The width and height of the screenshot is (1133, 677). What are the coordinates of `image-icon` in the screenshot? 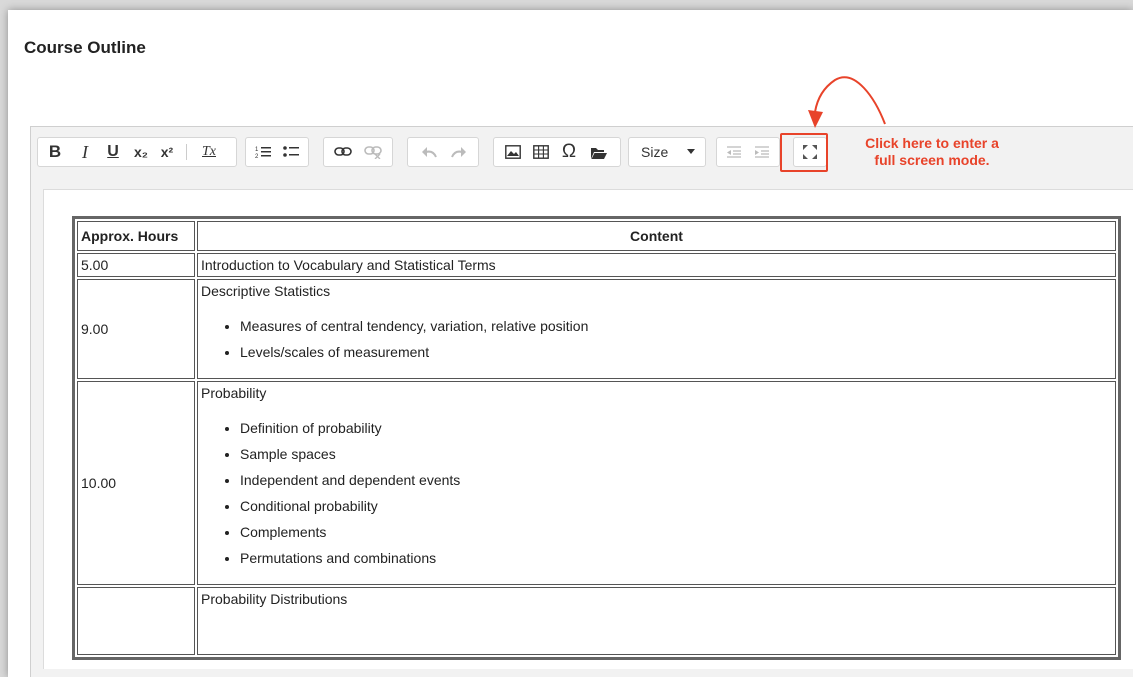 It's located at (513, 152).